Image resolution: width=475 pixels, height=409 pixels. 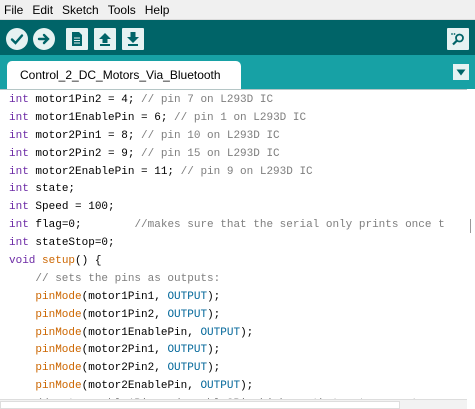 What do you see at coordinates (124, 296) in the screenshot?
I see `code-token: (motor1Pin1,` at bounding box center [124, 296].